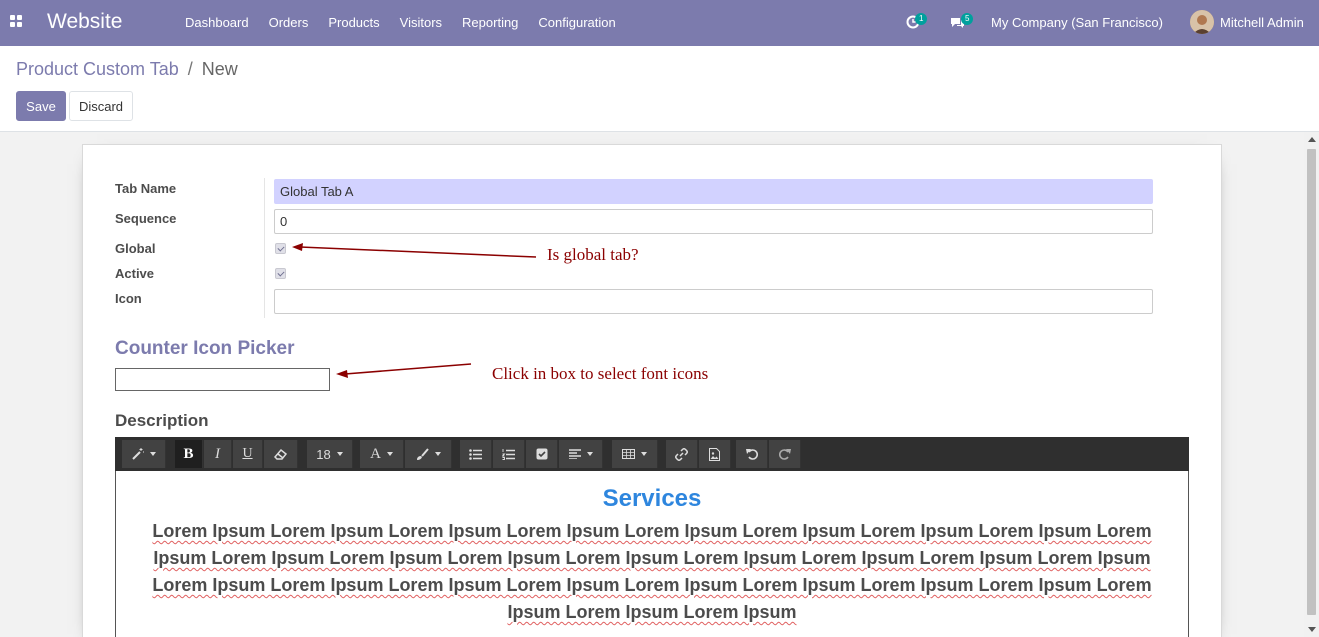  I want to click on menu-orders: Orders, so click(289, 22).